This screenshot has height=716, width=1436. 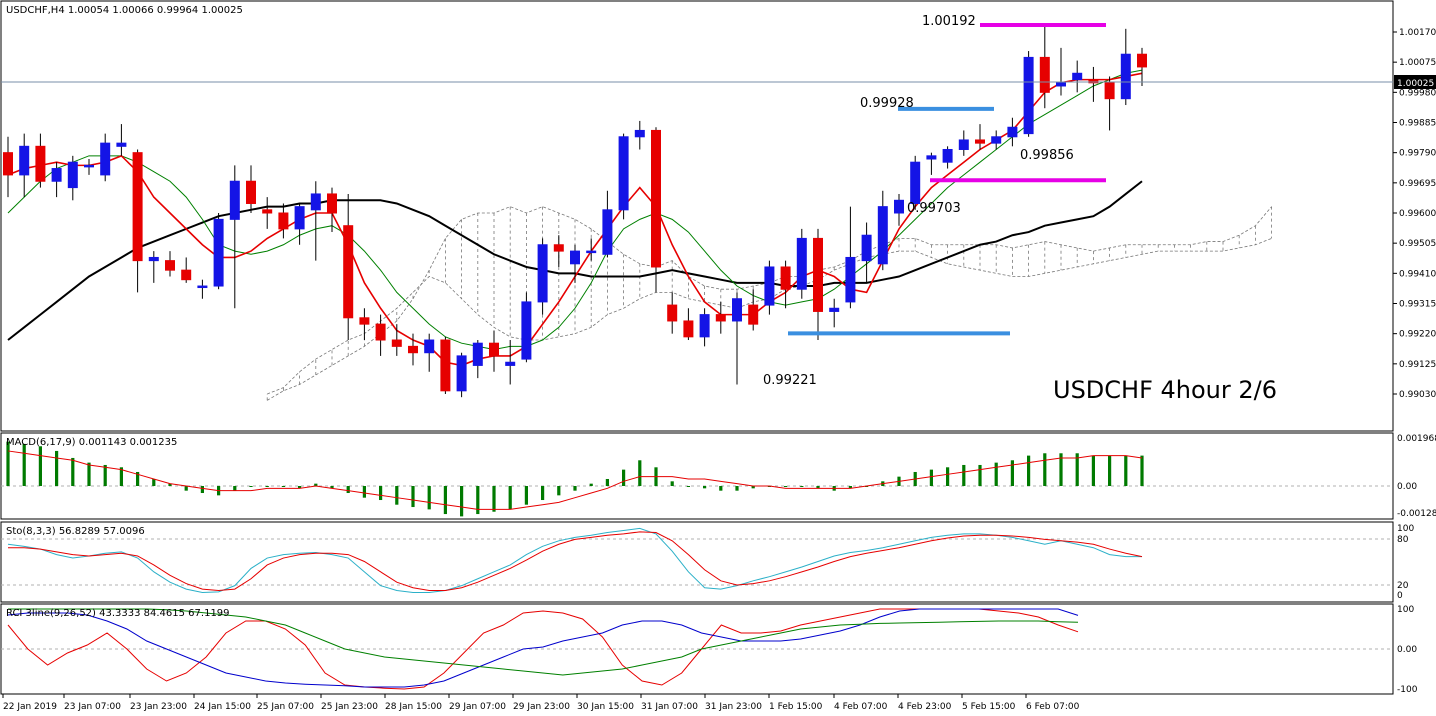 I want to click on stoch-axis: 10080 200, so click(x=1405, y=562).